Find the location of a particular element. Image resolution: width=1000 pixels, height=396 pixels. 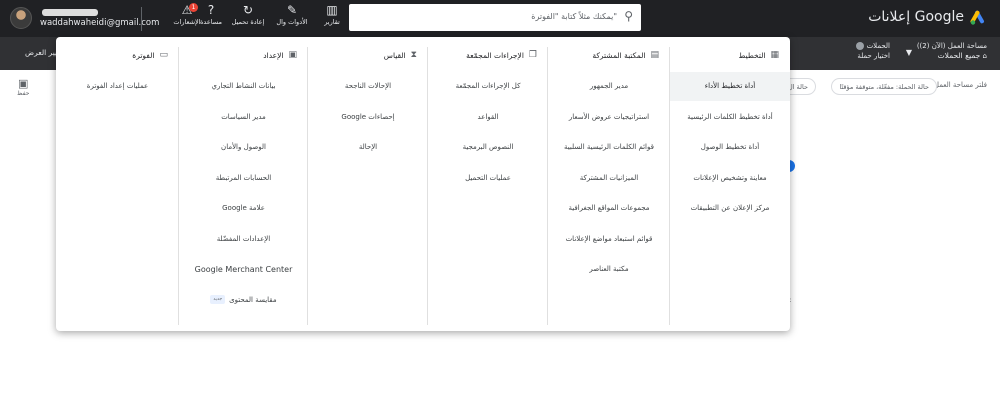

menu-item-label: Google Merchant Center is located at coordinates (243, 269).